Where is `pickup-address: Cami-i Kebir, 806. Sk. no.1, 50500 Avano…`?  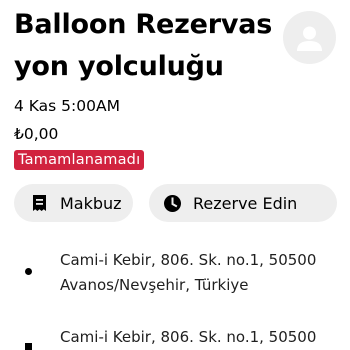
pickup-address: Cami-i Kebir, 806. Sk. no.1, 50500 Avano… is located at coordinates (188, 273).